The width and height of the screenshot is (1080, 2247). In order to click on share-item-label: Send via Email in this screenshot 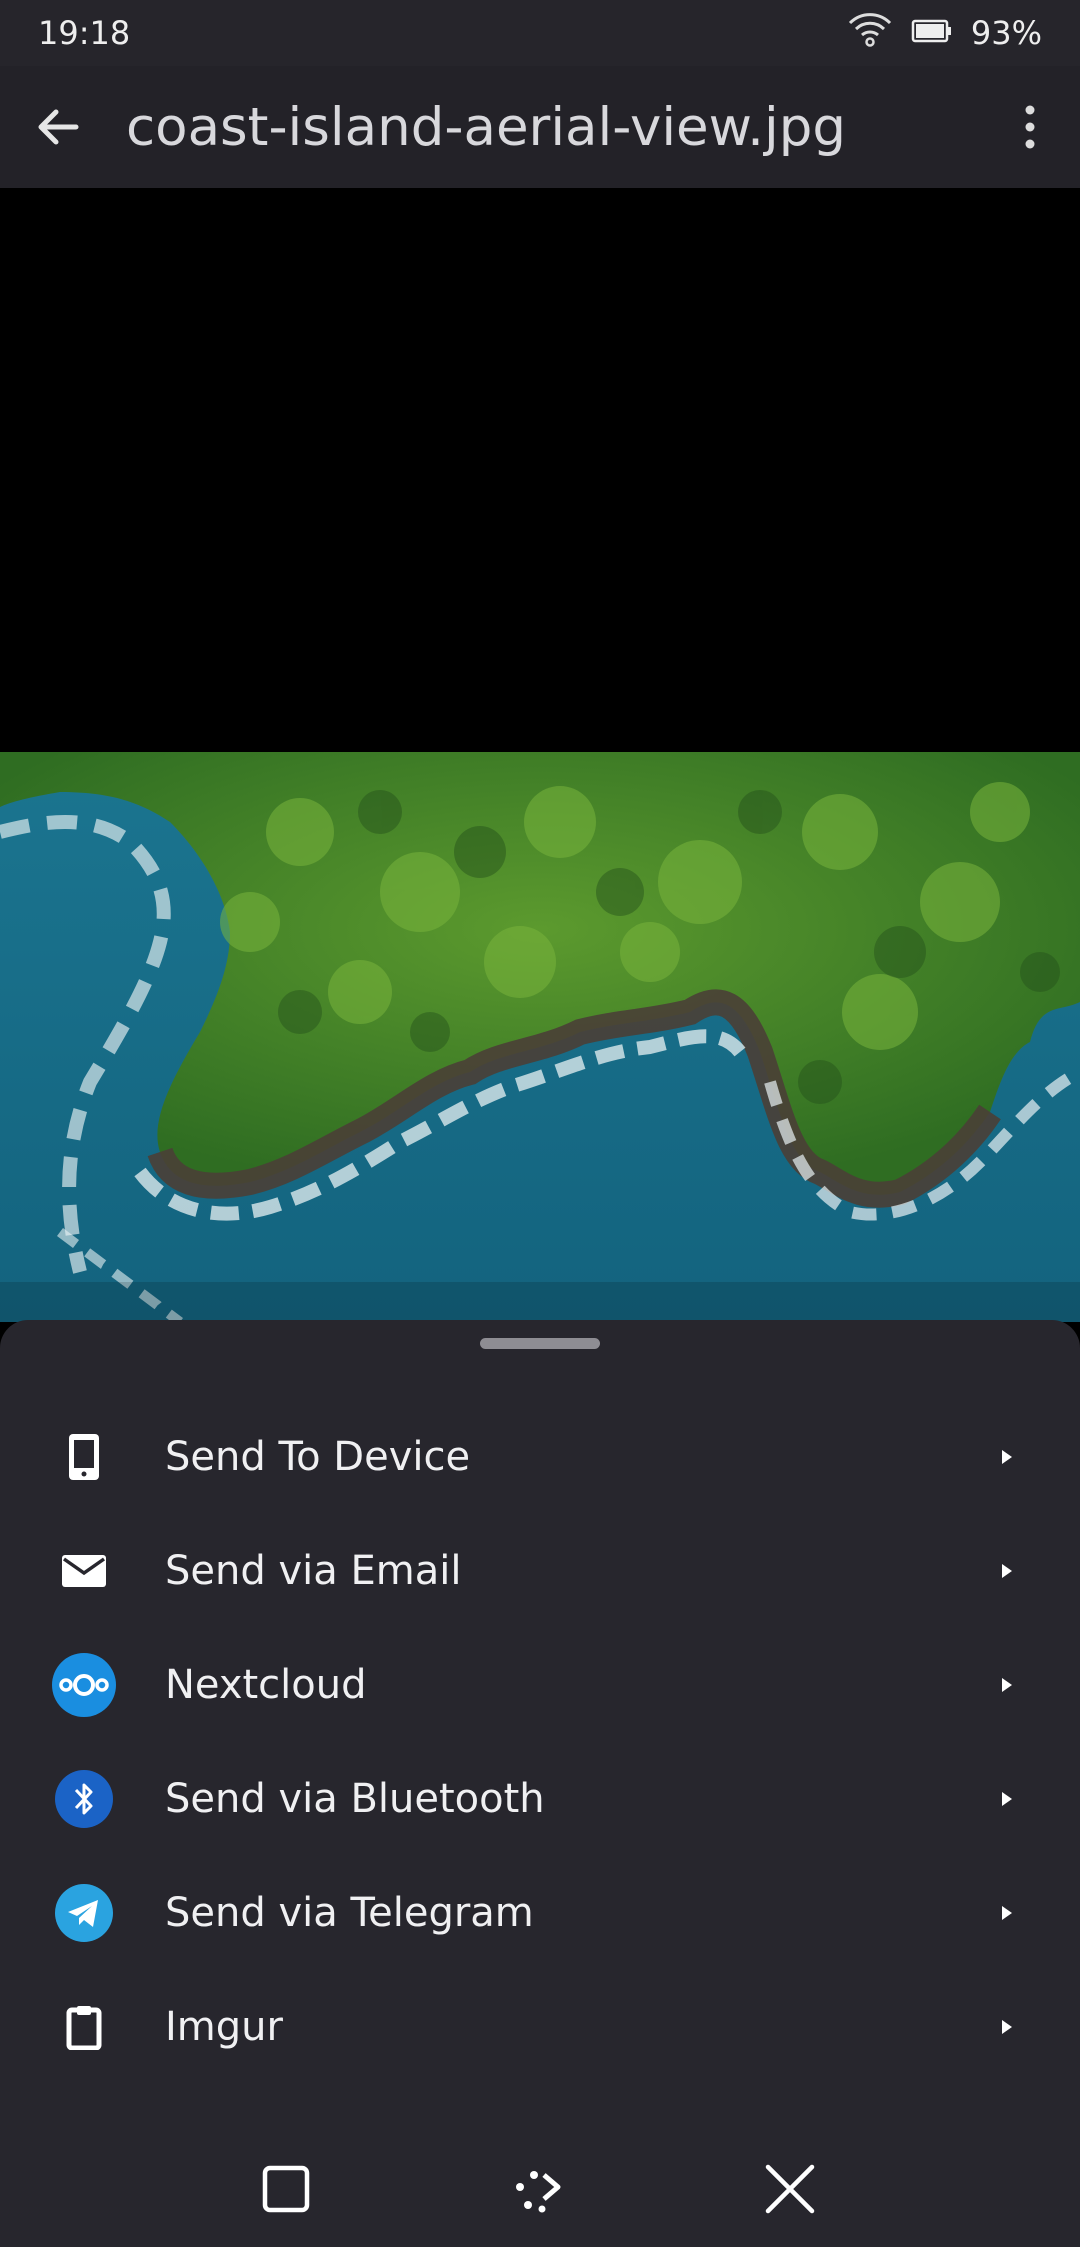, I will do `click(313, 1571)`.